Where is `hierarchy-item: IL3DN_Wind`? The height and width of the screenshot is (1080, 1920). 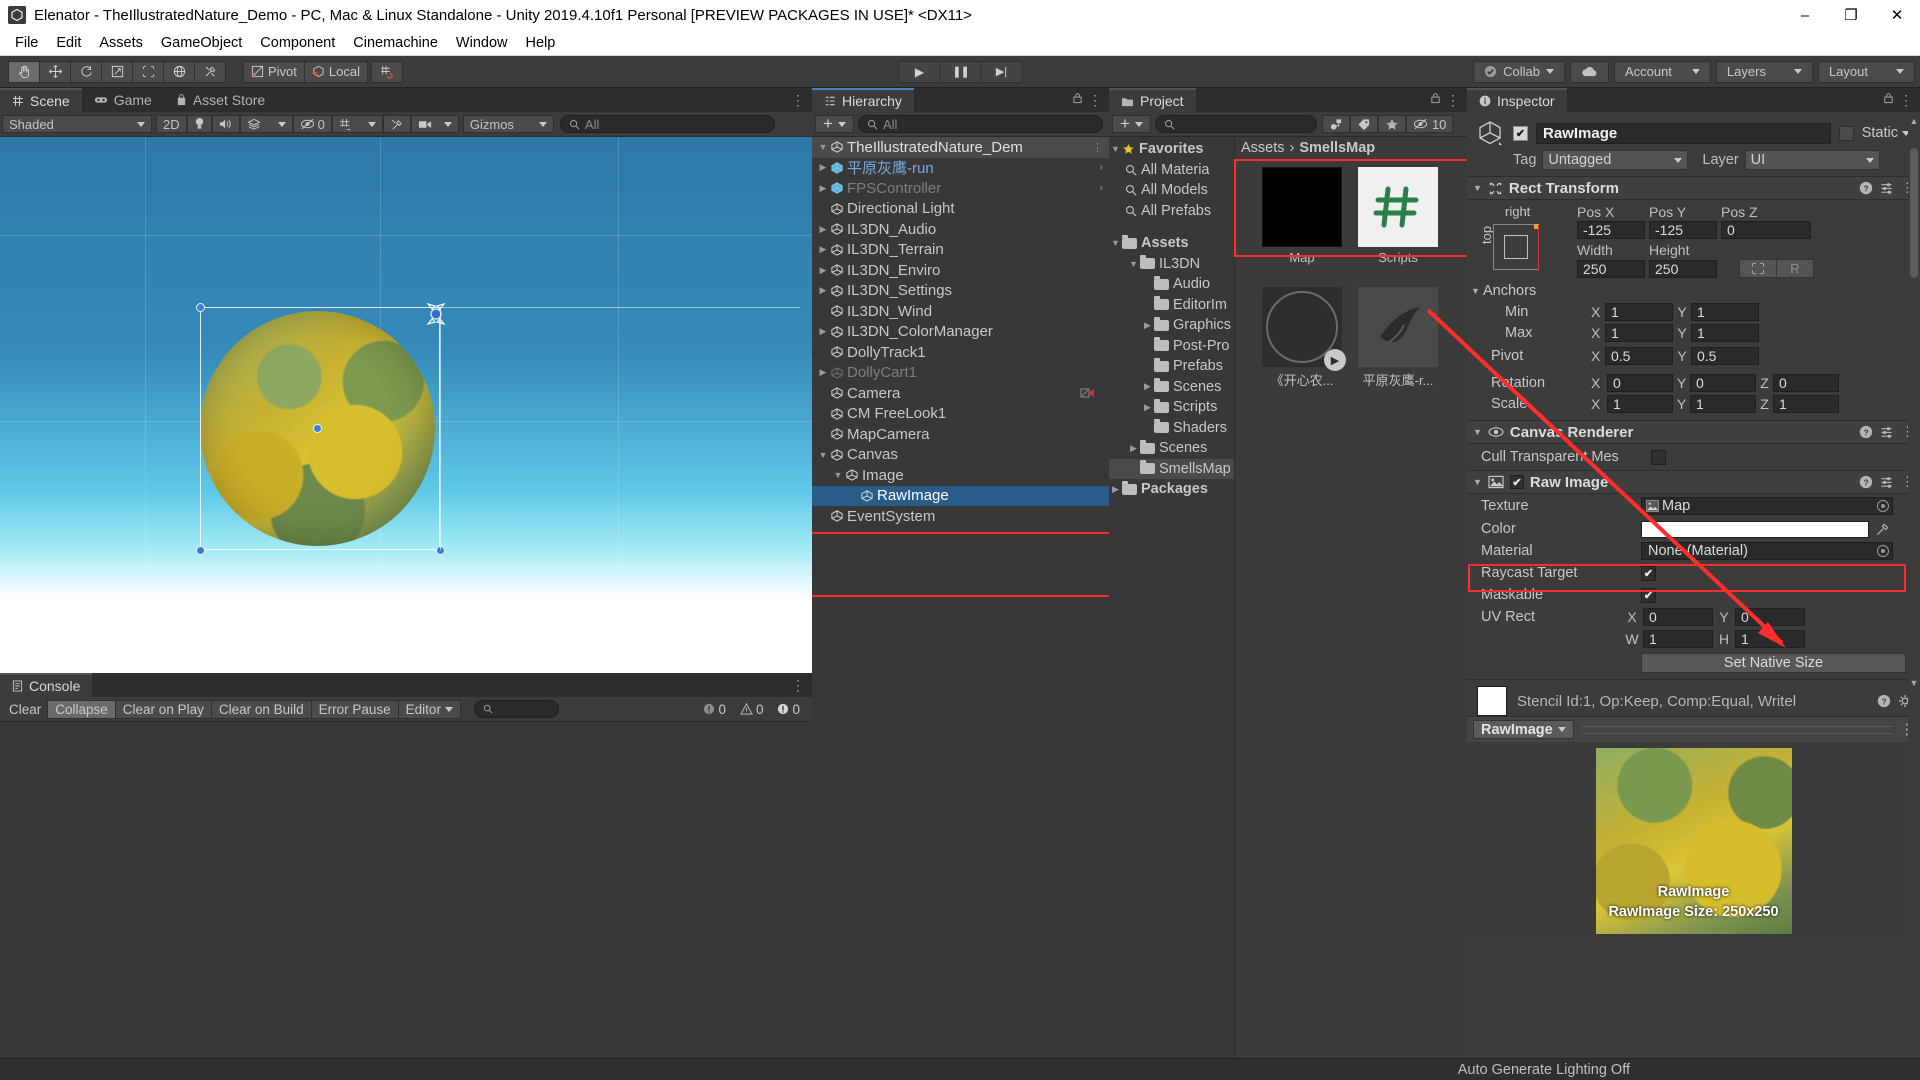
hierarchy-item: IL3DN_Wind is located at coordinates (960, 311).